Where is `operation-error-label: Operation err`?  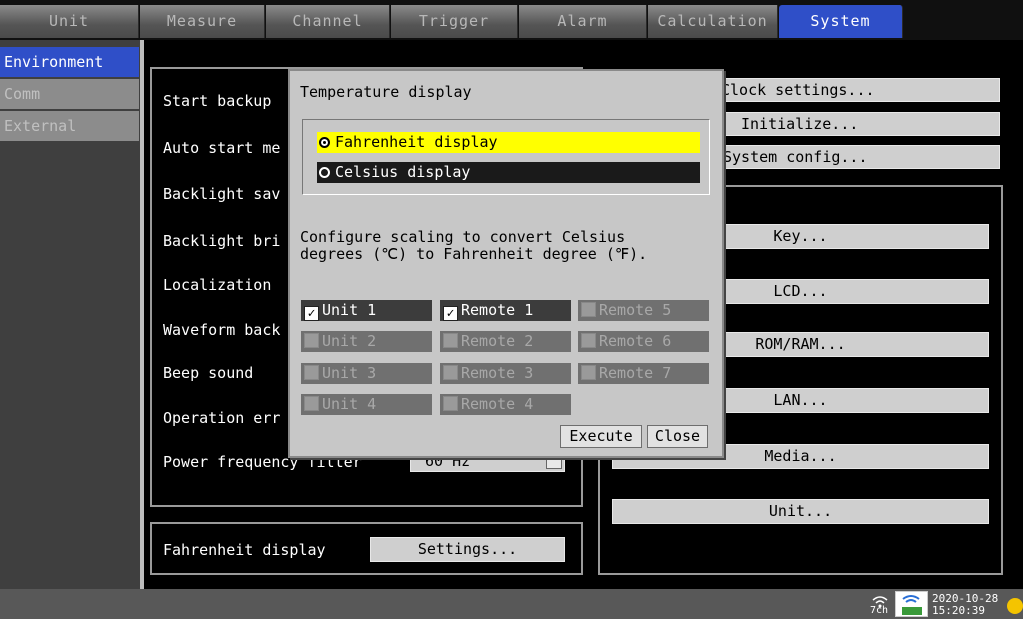 operation-error-label: Operation err is located at coordinates (222, 418).